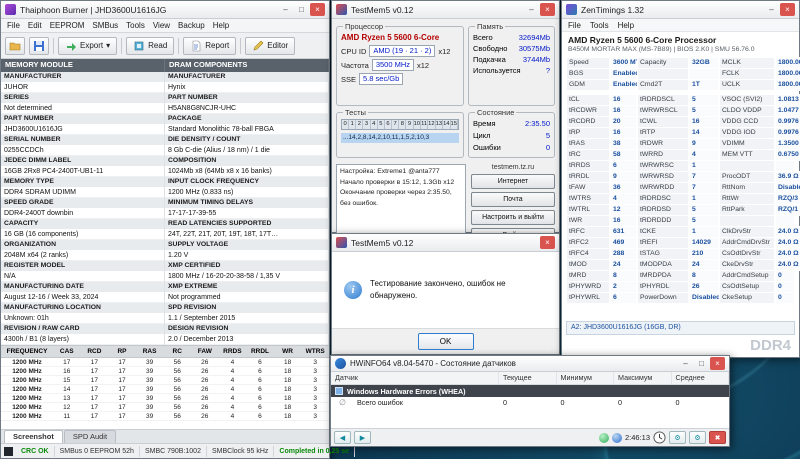 The height and width of the screenshot is (459, 800). I want to click on state-value: 0, so click(547, 147).